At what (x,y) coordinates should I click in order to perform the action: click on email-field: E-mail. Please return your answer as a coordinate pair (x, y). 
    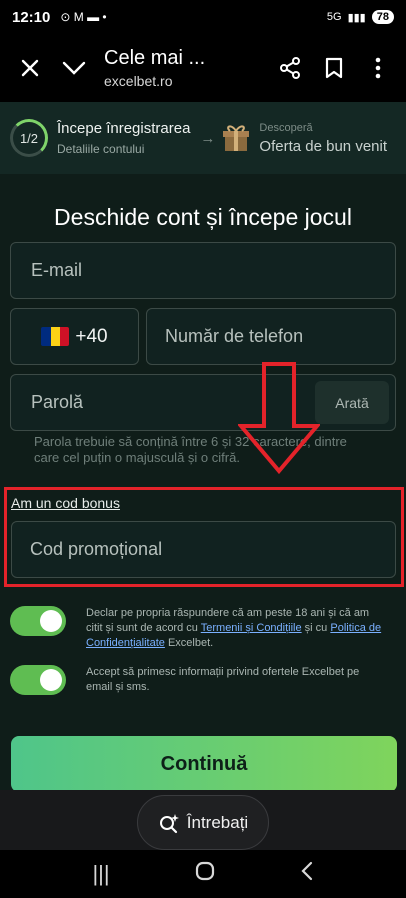
    Looking at the image, I should click on (203, 270).